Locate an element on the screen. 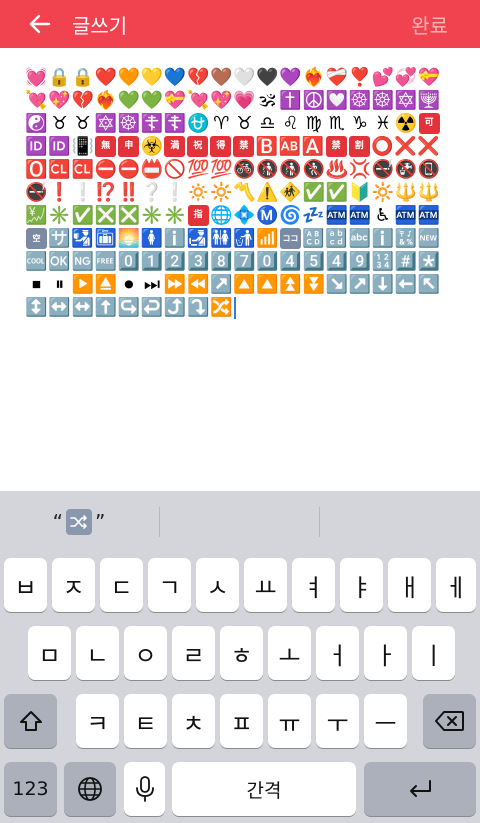 The height and width of the screenshot is (823, 480). key-hieut: ㅎ is located at coordinates (241, 653).